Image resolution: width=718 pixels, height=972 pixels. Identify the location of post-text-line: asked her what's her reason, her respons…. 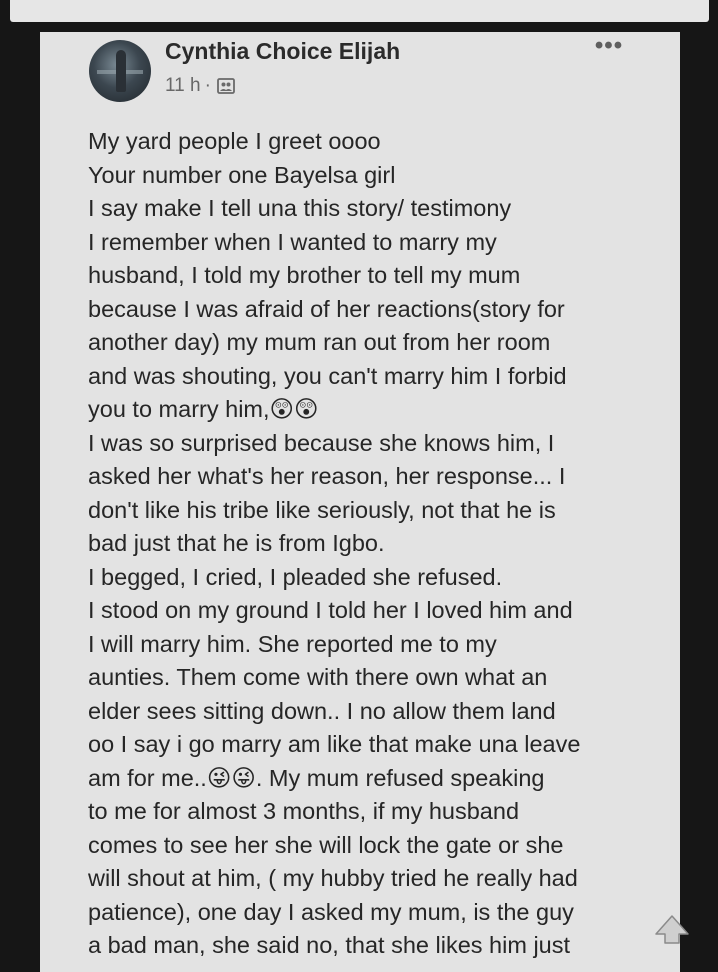
(327, 476).